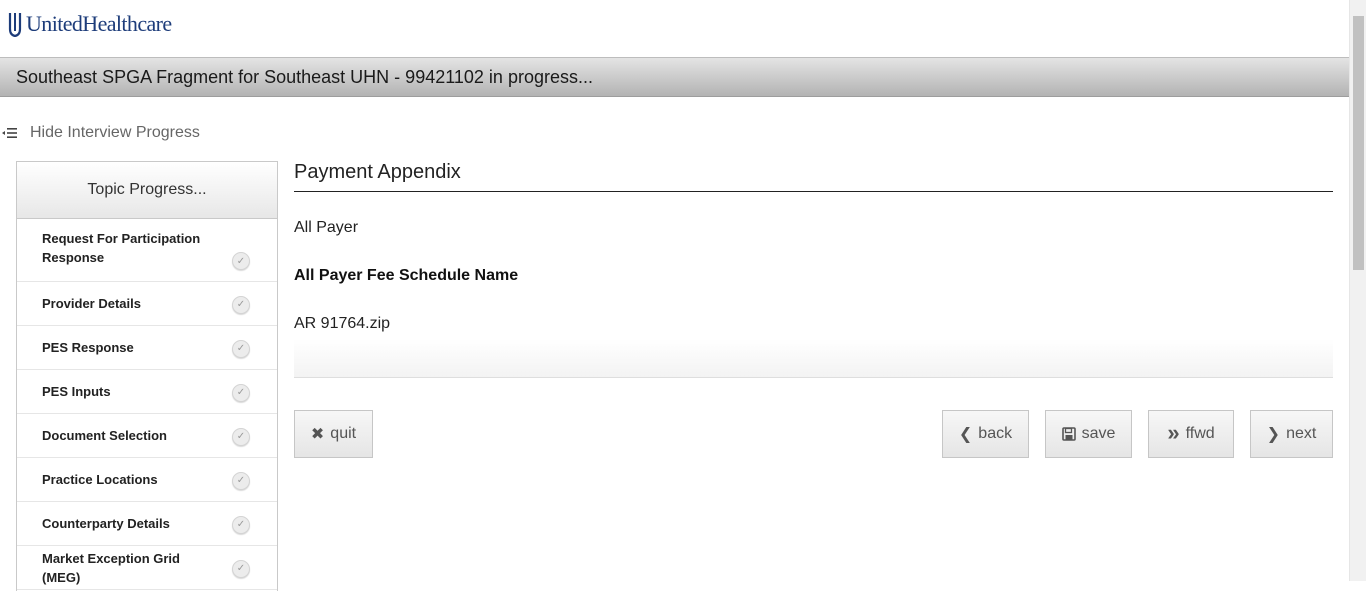 This screenshot has width=1366, height=591. What do you see at coordinates (115, 132) in the screenshot?
I see `hide-interview-progress-label: Hide Interview Progress` at bounding box center [115, 132].